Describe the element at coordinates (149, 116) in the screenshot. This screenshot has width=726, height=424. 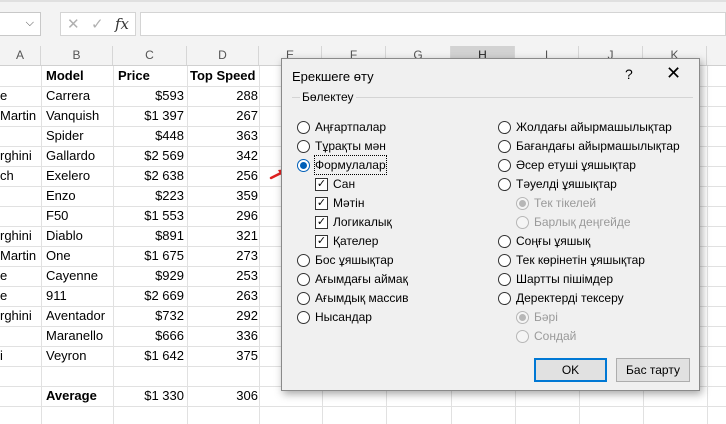
I see `cell: $1 397` at that location.